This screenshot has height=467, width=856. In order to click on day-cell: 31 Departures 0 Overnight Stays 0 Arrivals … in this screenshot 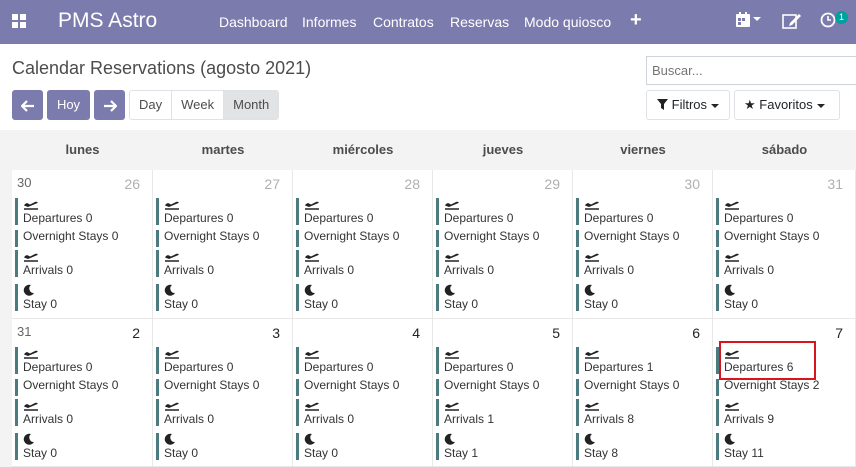, I will do `click(784, 244)`.